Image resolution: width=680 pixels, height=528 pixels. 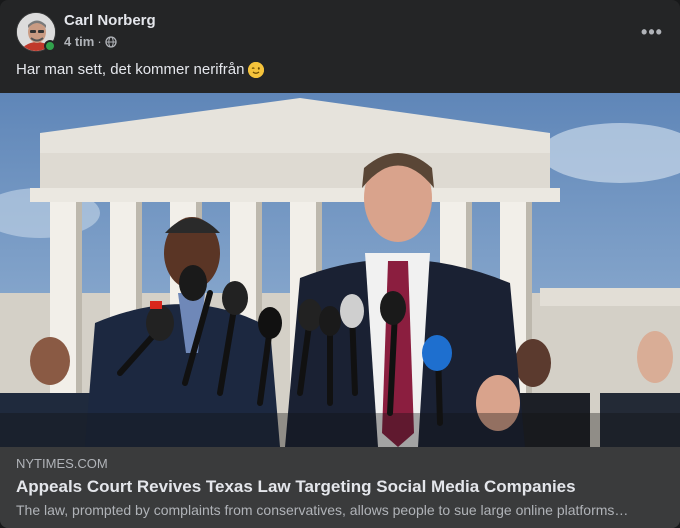 What do you see at coordinates (340, 34) in the screenshot?
I see `post-header: Carl Norberg 4 tim · •••` at bounding box center [340, 34].